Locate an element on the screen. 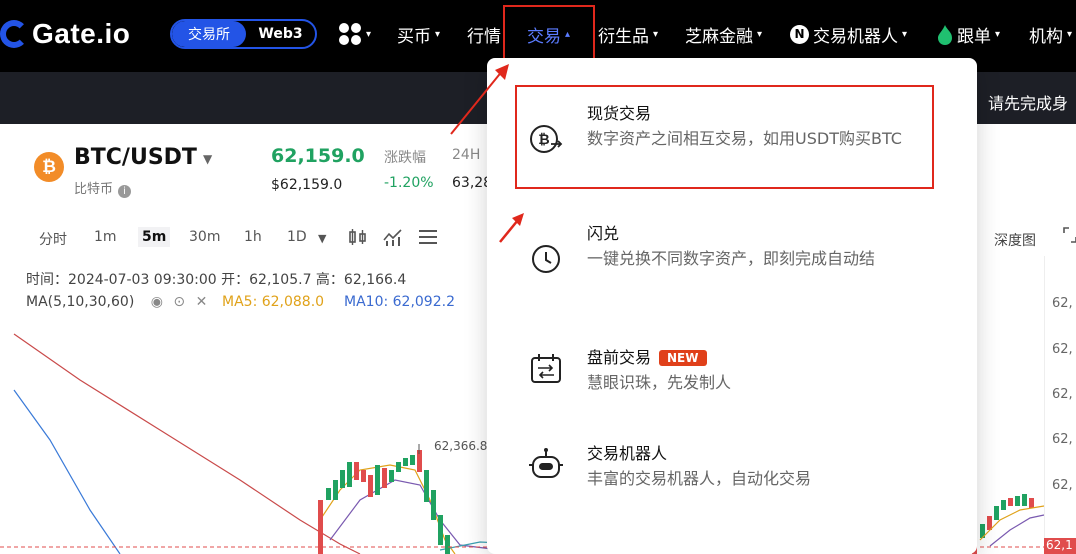  exchange-web3-toggle: 交易所 Web3 is located at coordinates (243, 34).